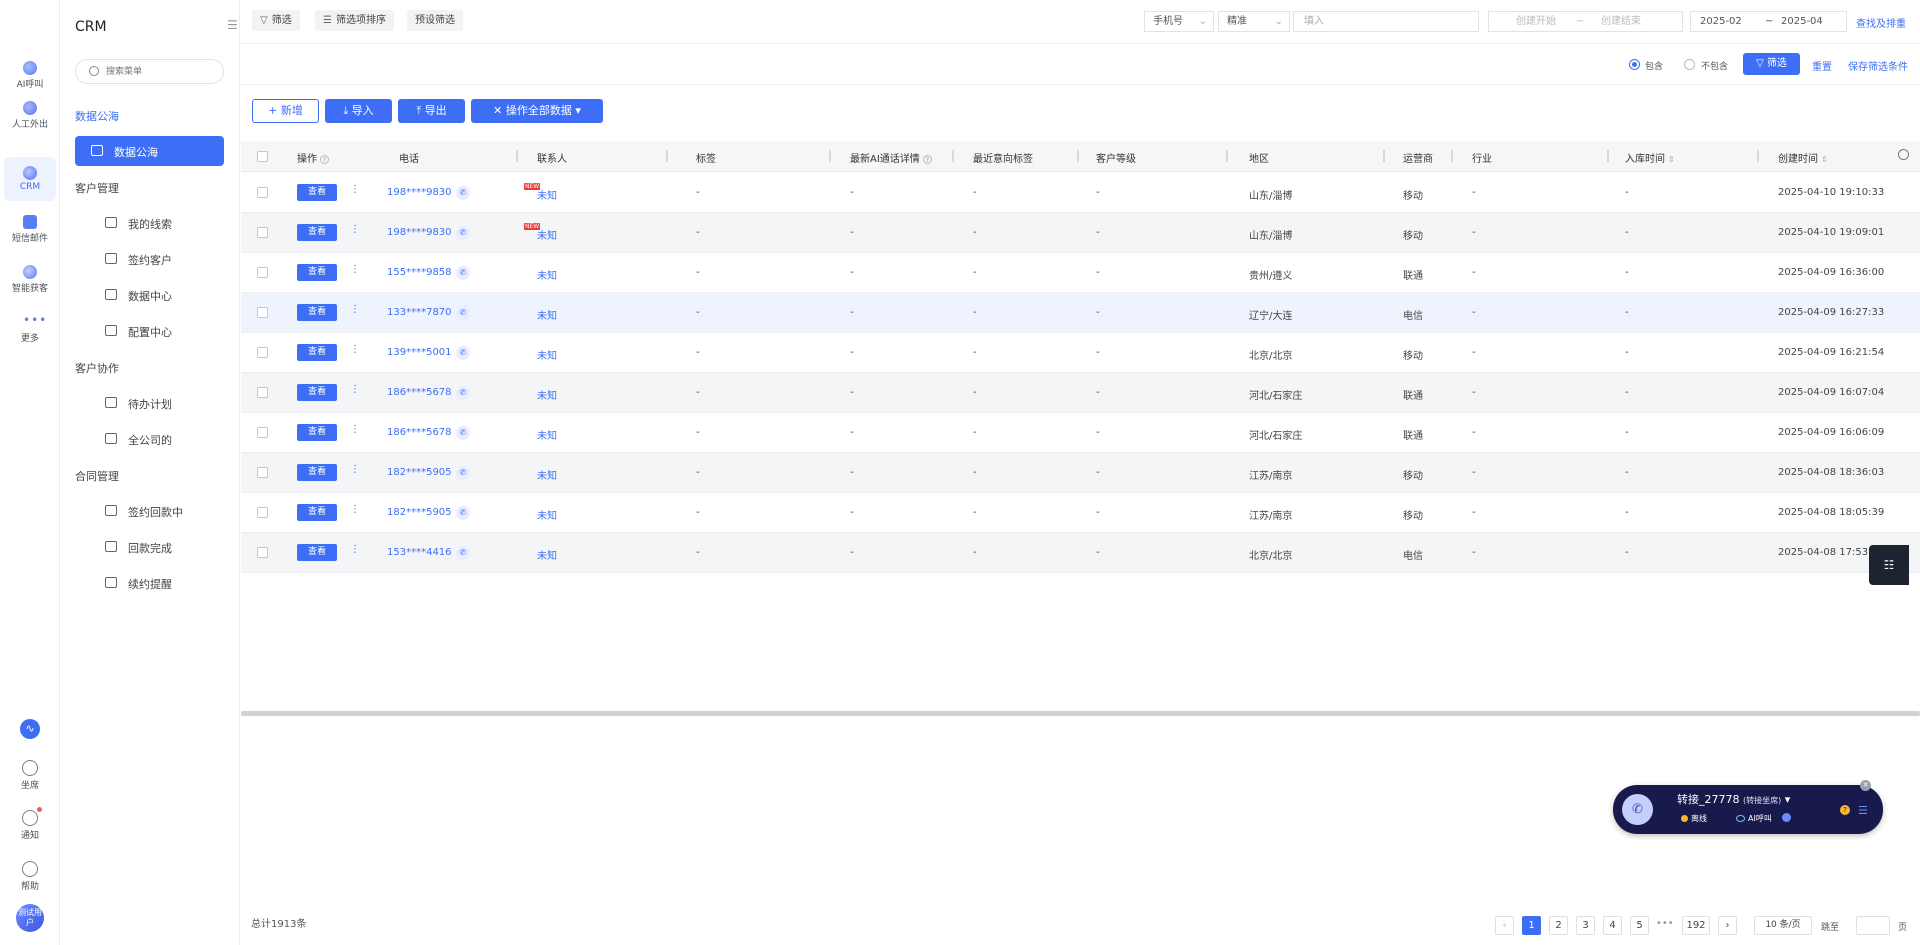 This screenshot has height=945, width=1920. Describe the element at coordinates (149, 331) in the screenshot. I see `sidebar-item-config-center: 配置中心` at that location.